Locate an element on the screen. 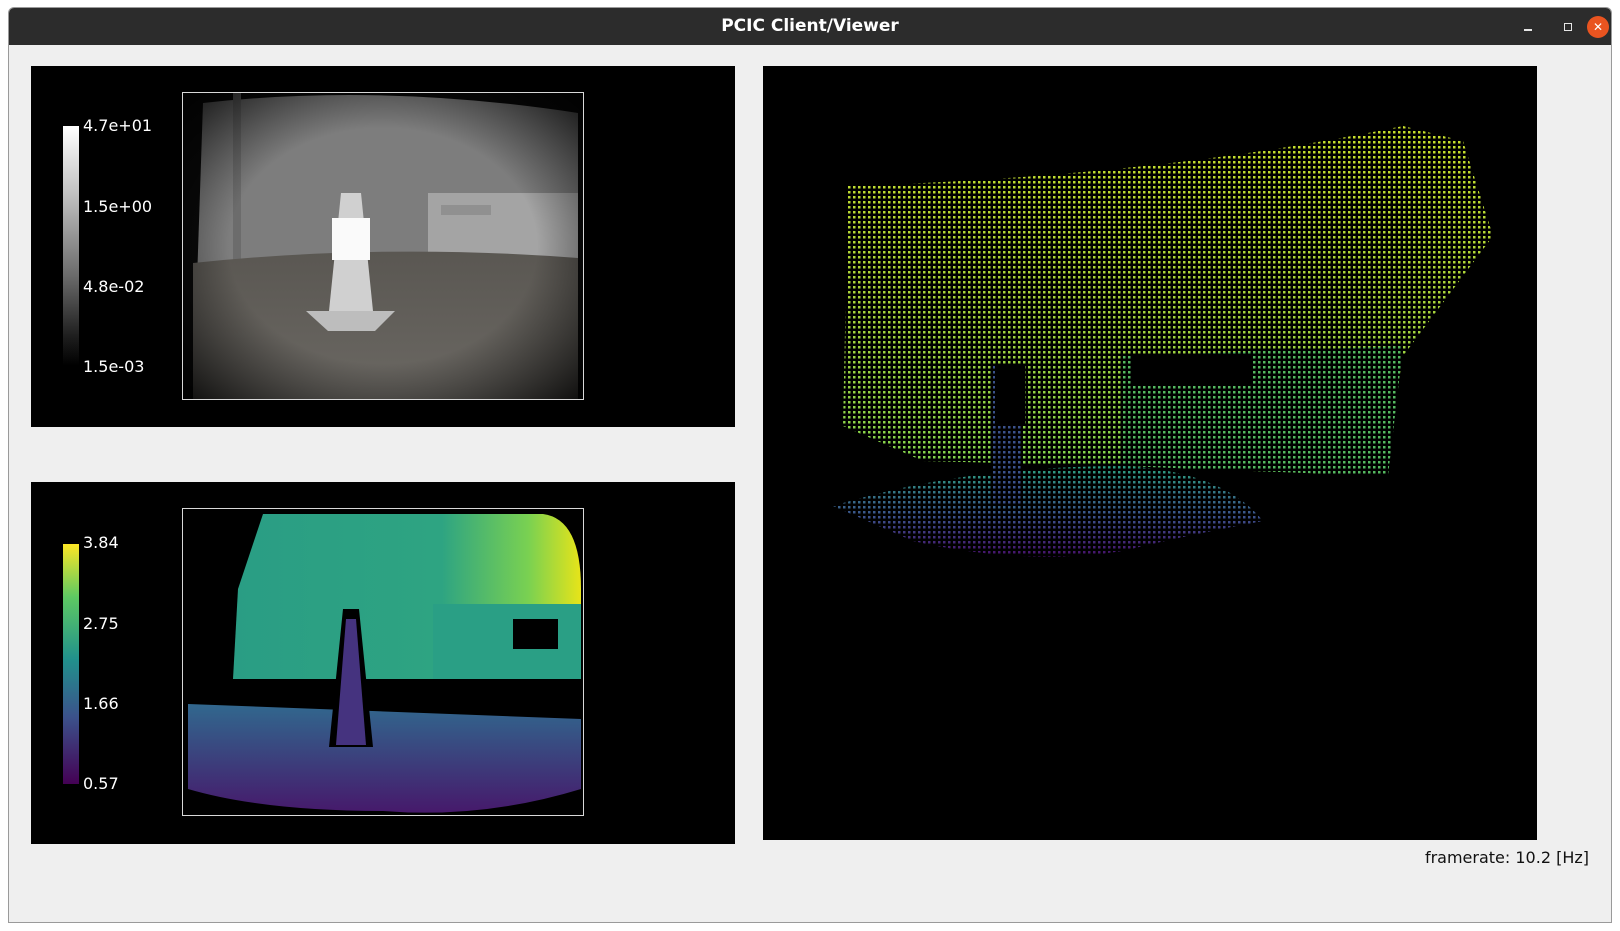 Image resolution: width=1620 pixels, height=931 pixels. distance-image is located at coordinates (383, 662).